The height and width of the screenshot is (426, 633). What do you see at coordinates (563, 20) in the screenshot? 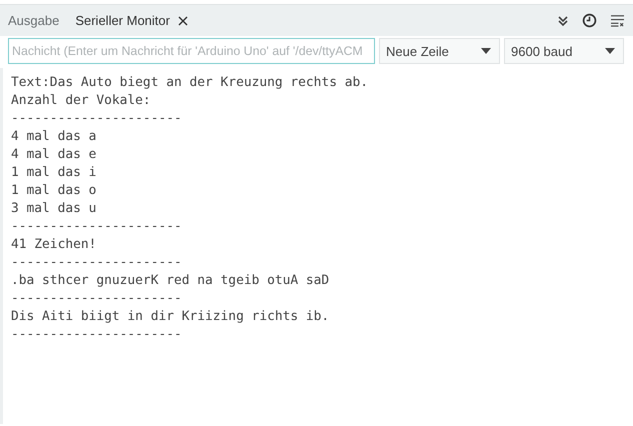
I see `double-chevron-icon` at bounding box center [563, 20].